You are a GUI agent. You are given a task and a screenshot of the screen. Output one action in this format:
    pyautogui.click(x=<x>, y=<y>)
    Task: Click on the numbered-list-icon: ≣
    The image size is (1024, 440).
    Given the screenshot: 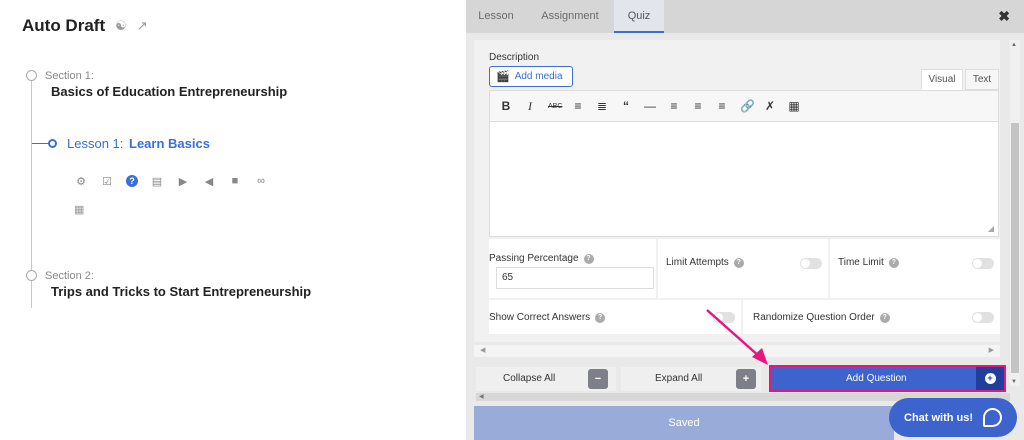 What is the action you would take?
    pyautogui.click(x=602, y=106)
    